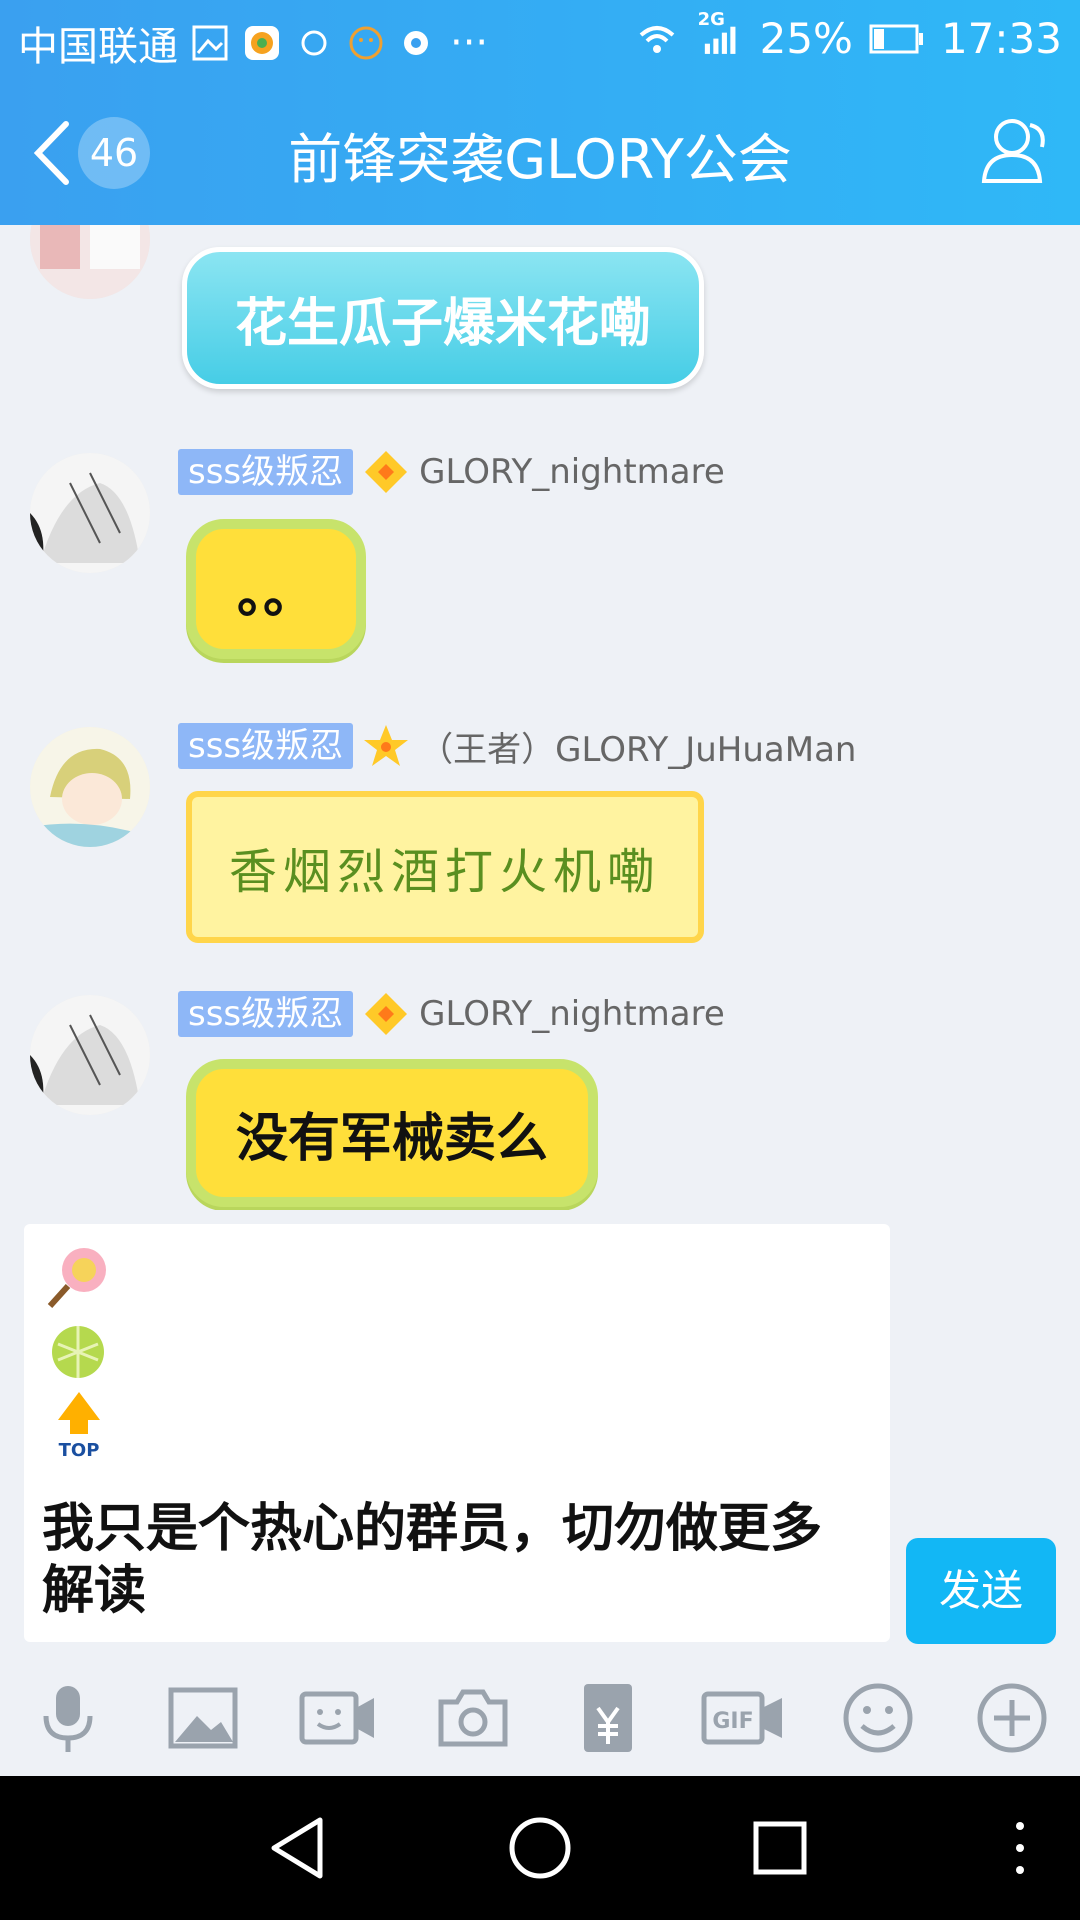 The image size is (1080, 1920). Describe the element at coordinates (469, 43) in the screenshot. I see `more-notifications: ···` at that location.